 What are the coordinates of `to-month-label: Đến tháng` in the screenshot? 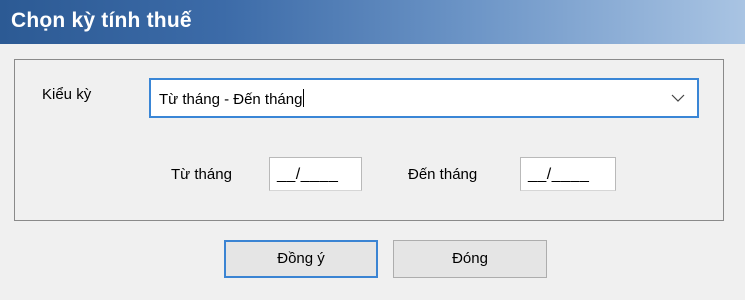 It's located at (443, 174).